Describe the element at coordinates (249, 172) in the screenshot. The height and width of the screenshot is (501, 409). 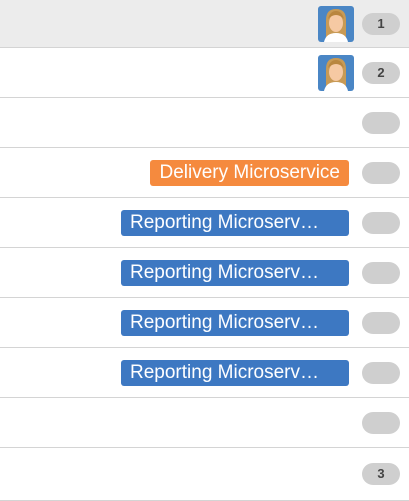
I see `component-tag: Delivery Microservice` at that location.